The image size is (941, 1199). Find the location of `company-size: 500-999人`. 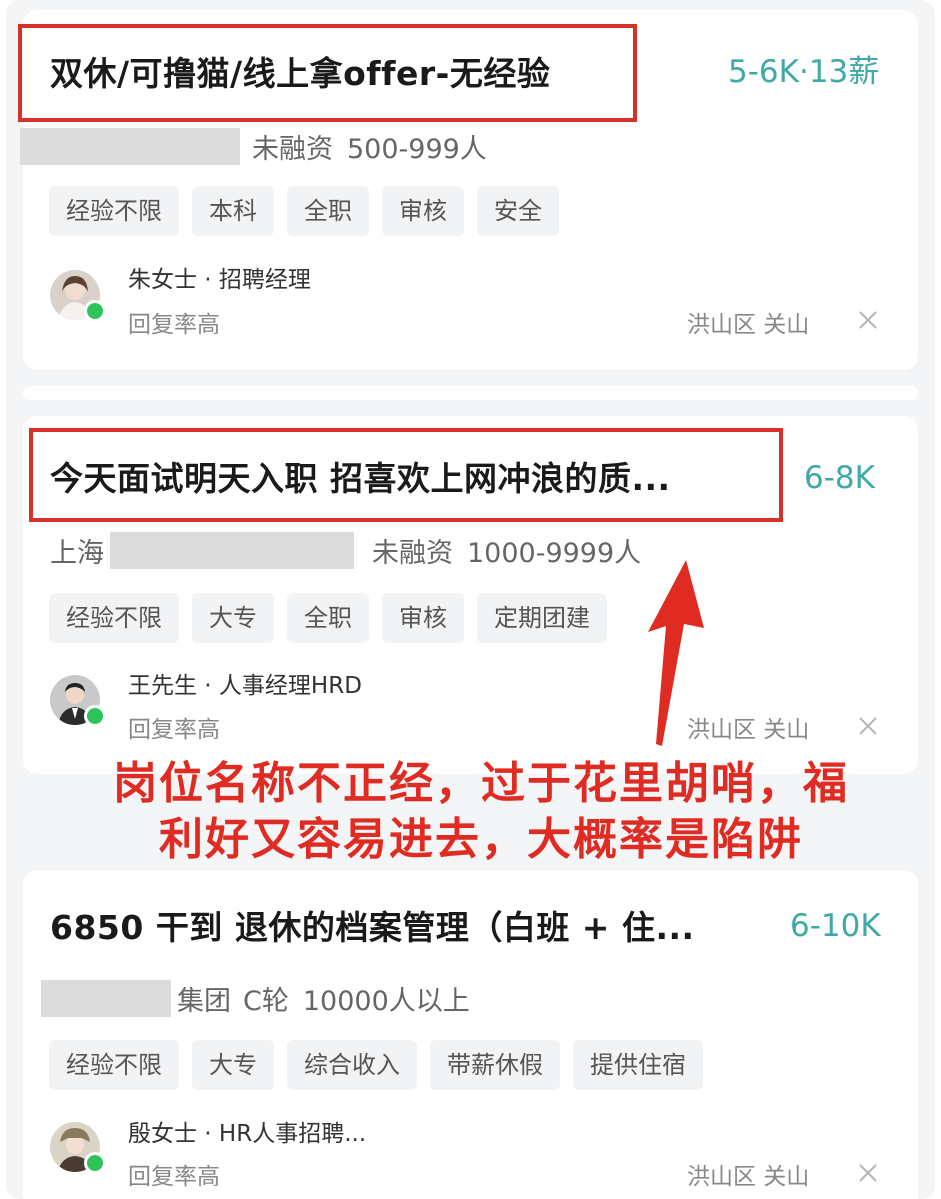

company-size: 500-999人 is located at coordinates (417, 149).